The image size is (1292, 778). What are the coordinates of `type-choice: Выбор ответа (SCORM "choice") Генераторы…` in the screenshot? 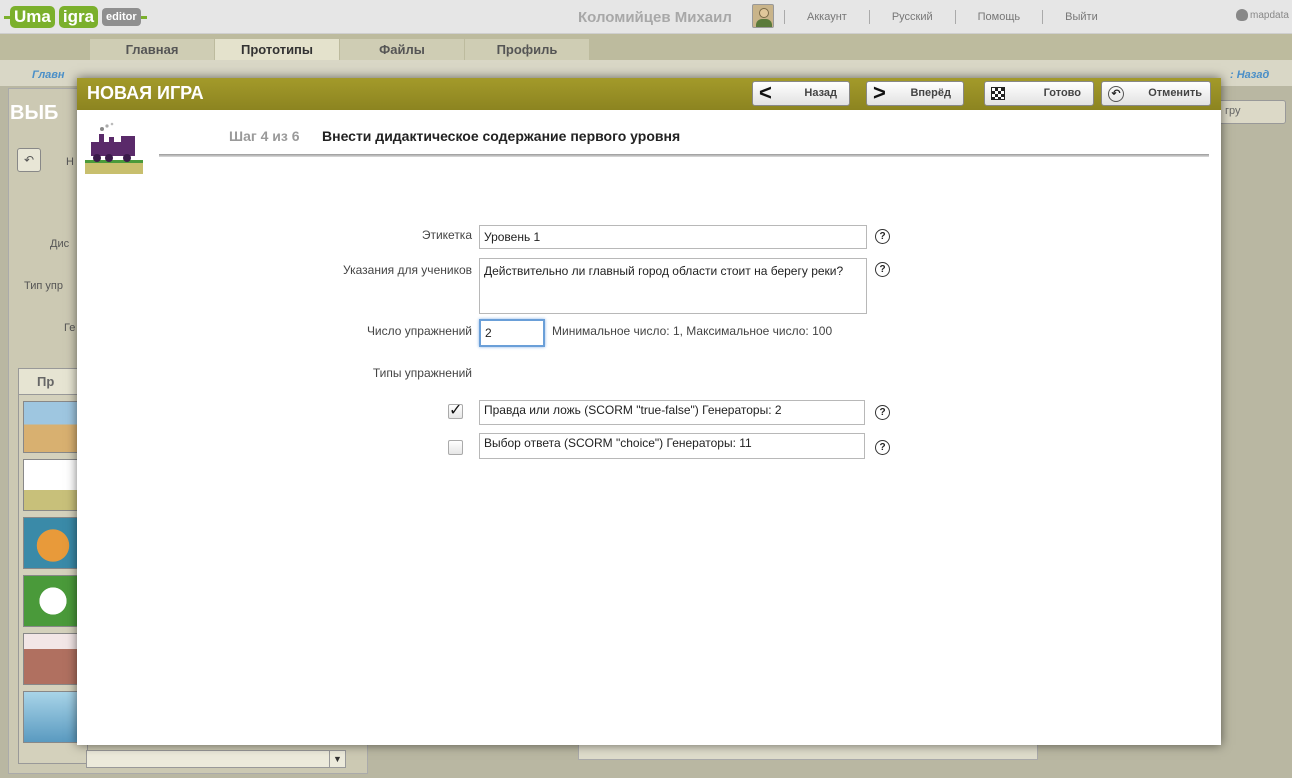 It's located at (672, 446).